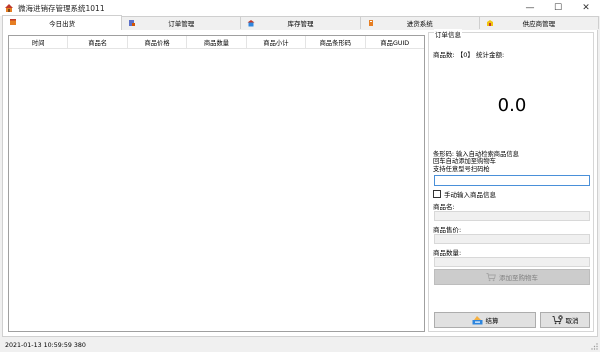  What do you see at coordinates (13, 22) in the screenshot?
I see `shipping-icon` at bounding box center [13, 22].